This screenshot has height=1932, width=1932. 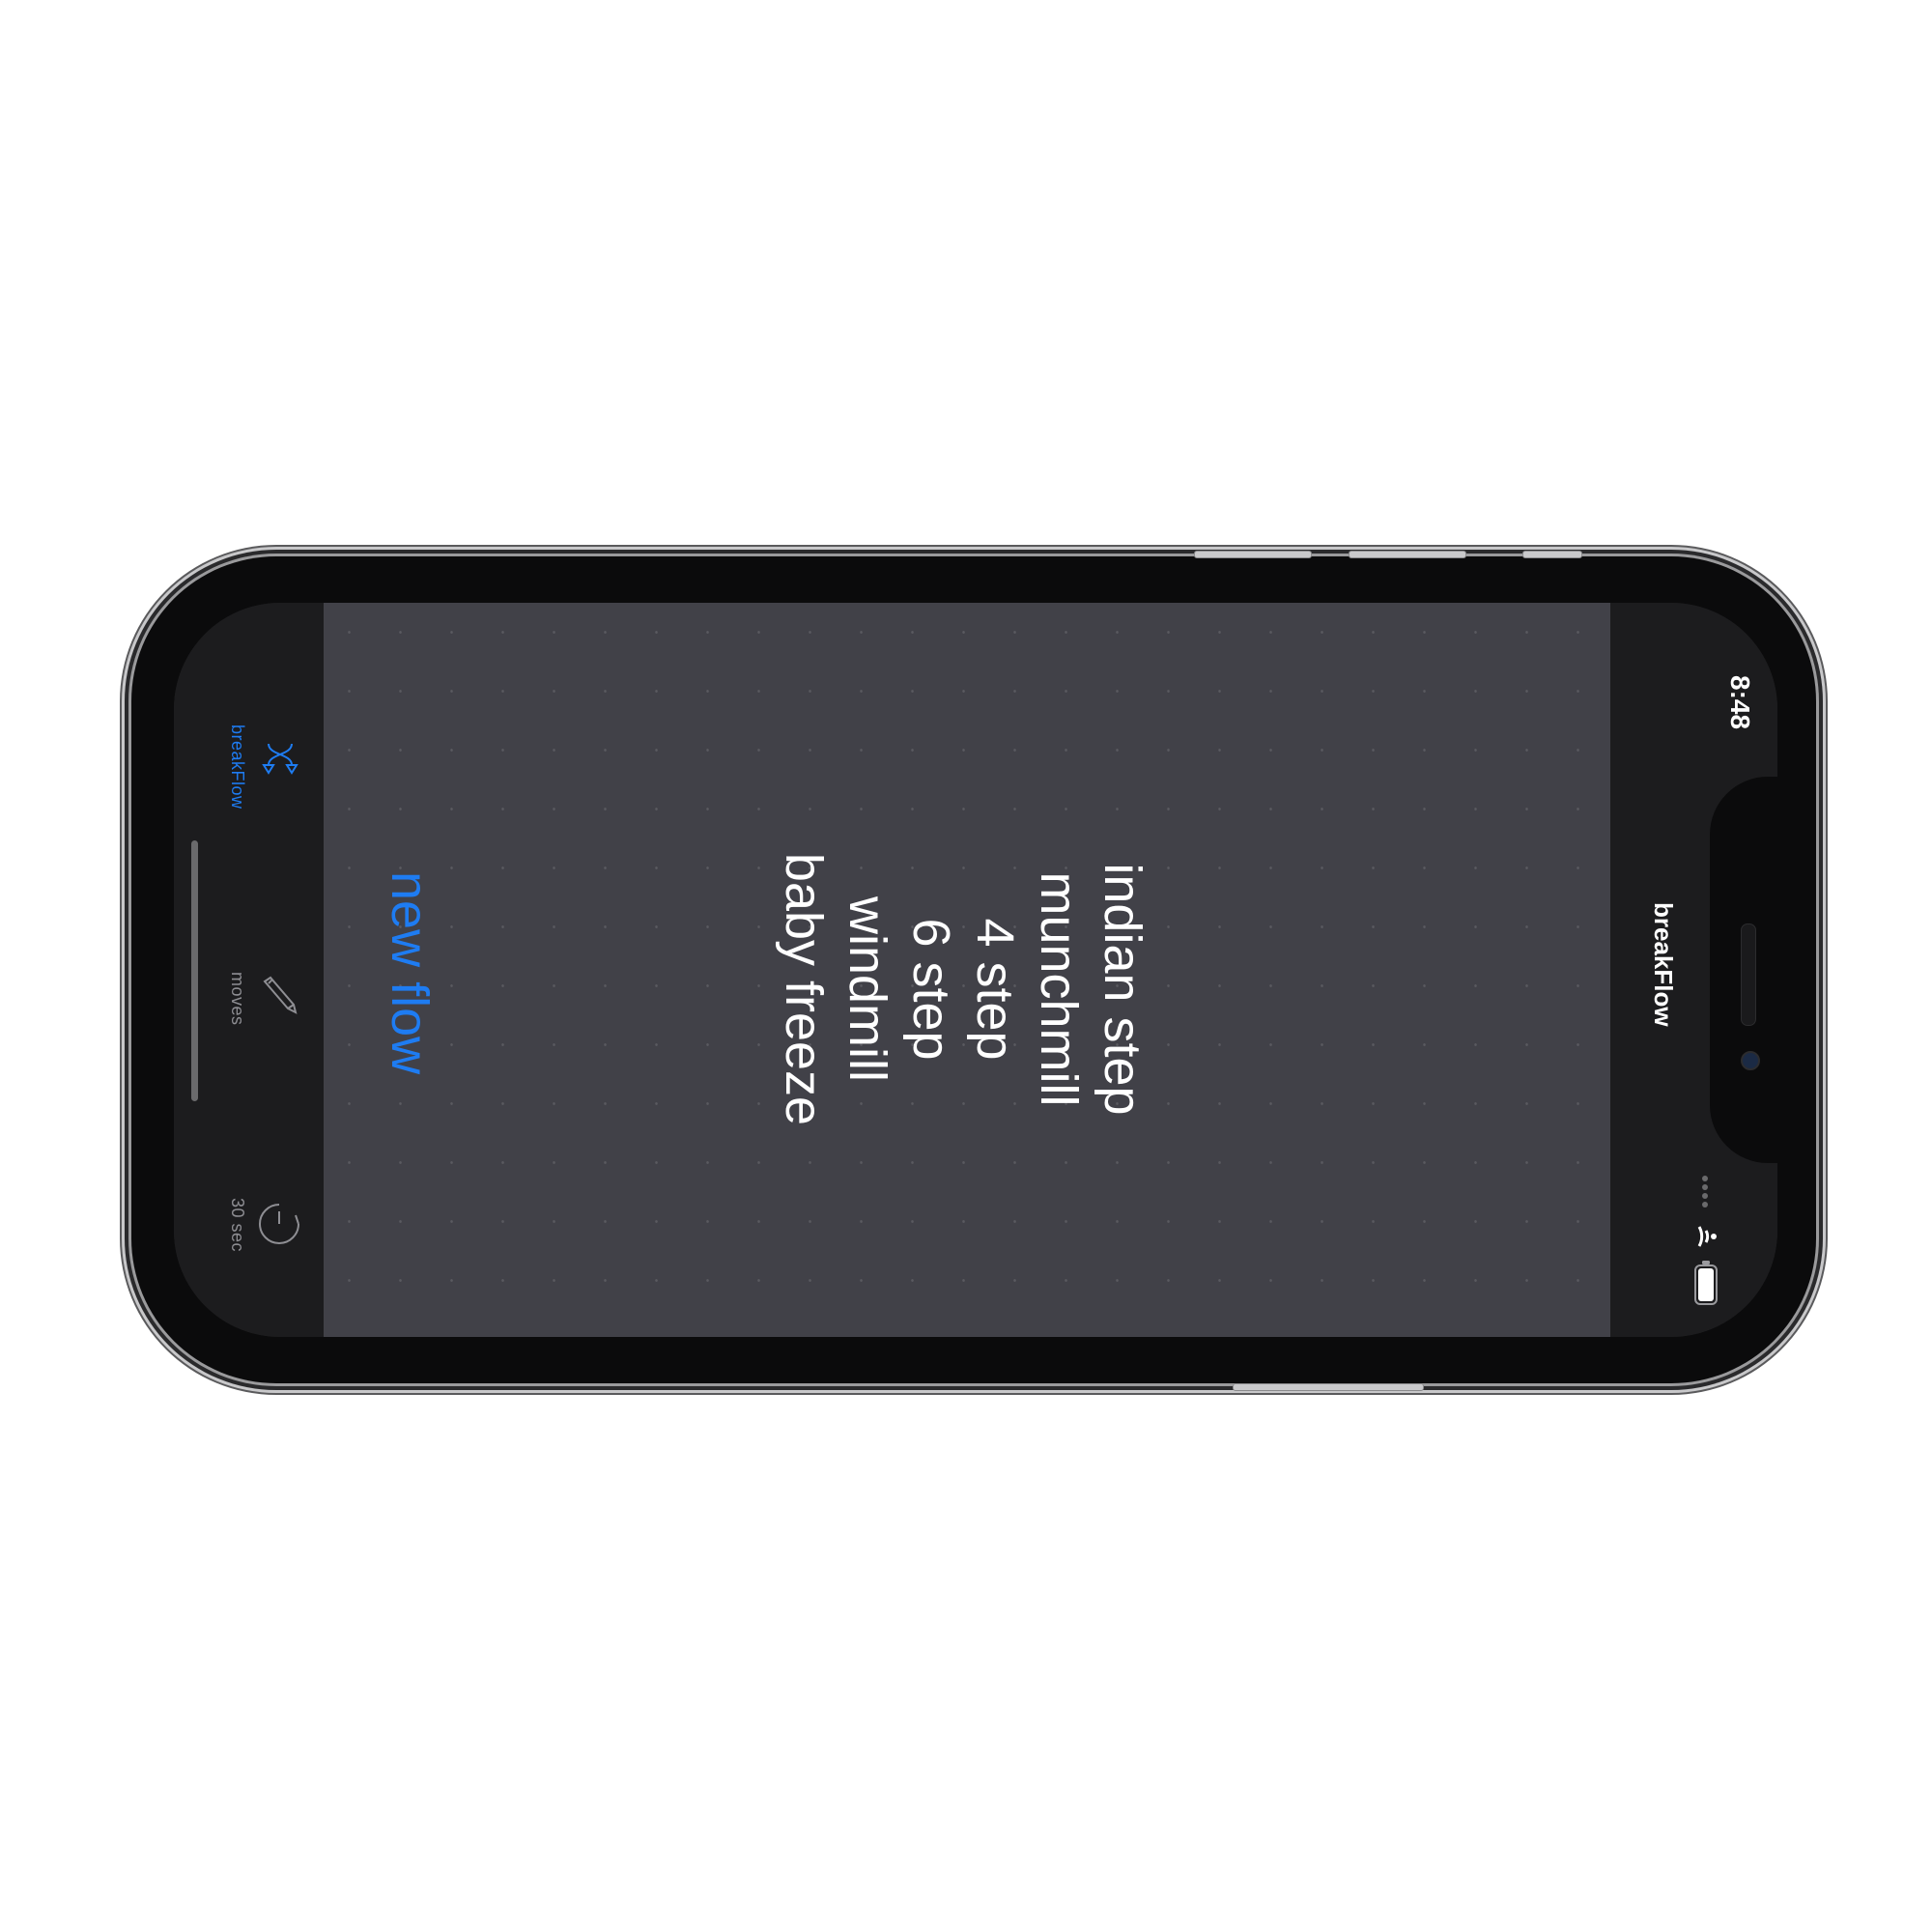 What do you see at coordinates (249, 1201) in the screenshot?
I see `tab-30-sec: 30 sec` at bounding box center [249, 1201].